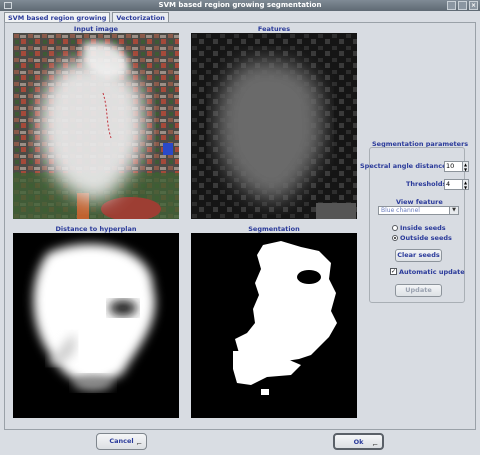 The height and width of the screenshot is (455, 480). I want to click on distance-image, so click(96, 325).